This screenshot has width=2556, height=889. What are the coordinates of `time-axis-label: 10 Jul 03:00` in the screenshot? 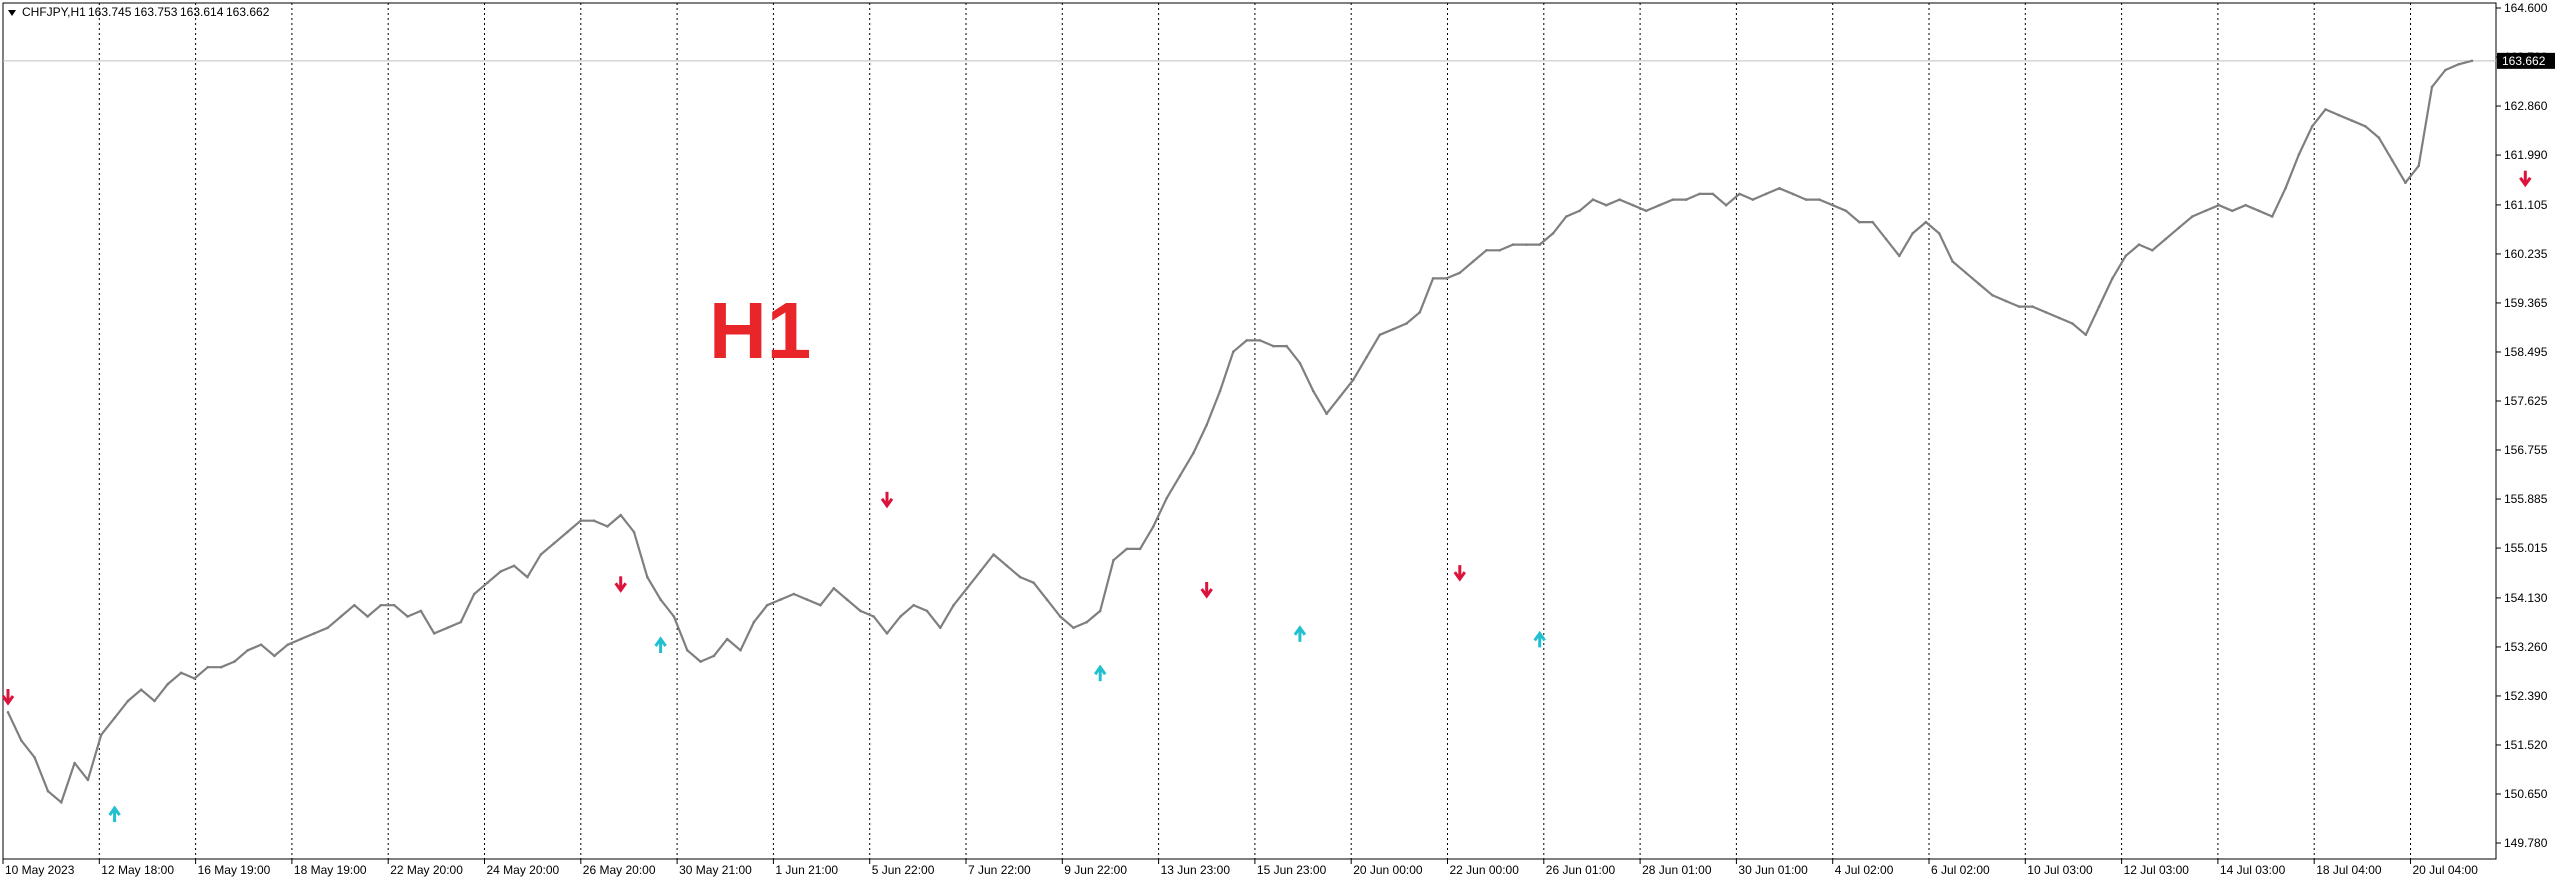 It's located at (2060, 870).